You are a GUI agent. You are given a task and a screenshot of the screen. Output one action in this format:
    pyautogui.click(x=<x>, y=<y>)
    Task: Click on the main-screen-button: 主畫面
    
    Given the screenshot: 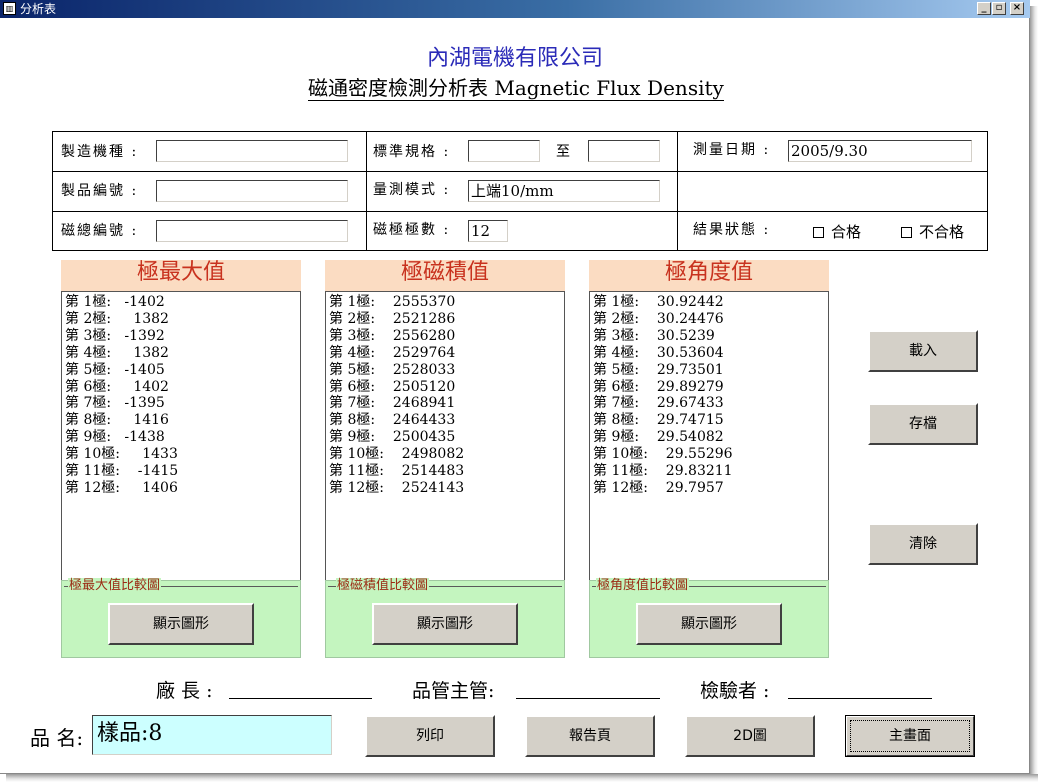 What is the action you would take?
    pyautogui.click(x=910, y=736)
    